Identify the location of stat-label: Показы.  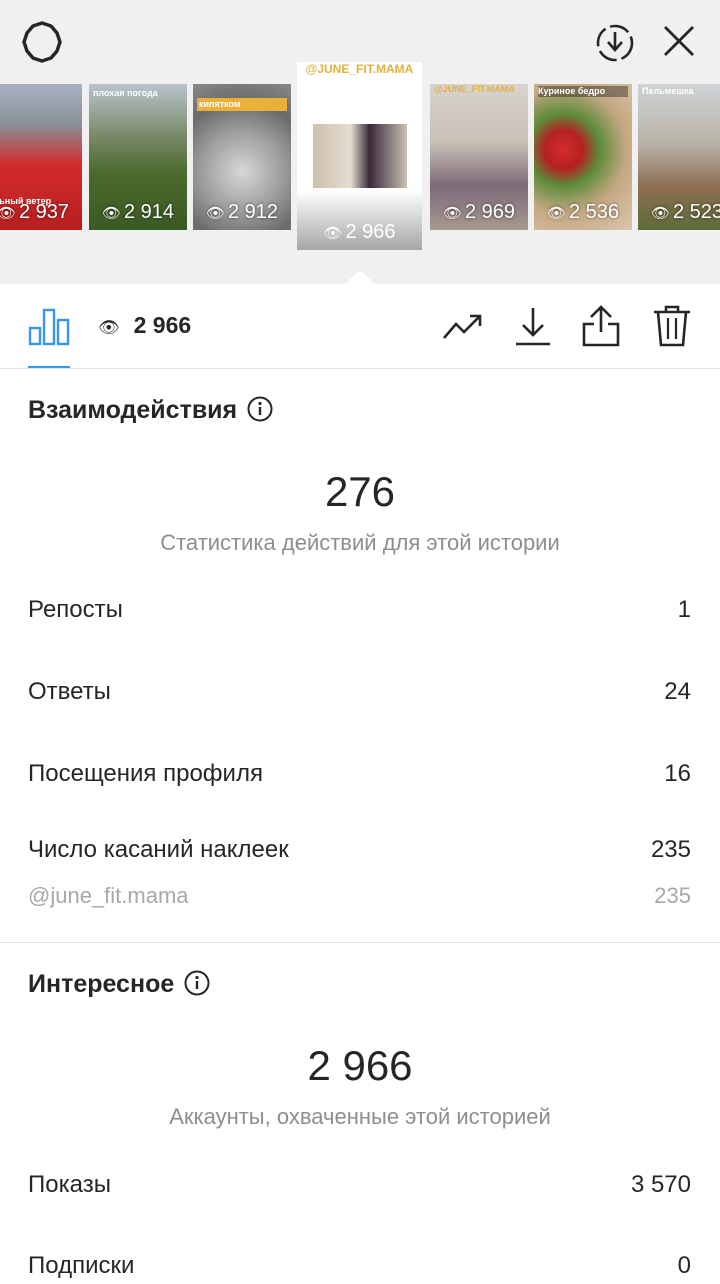
(69, 1184).